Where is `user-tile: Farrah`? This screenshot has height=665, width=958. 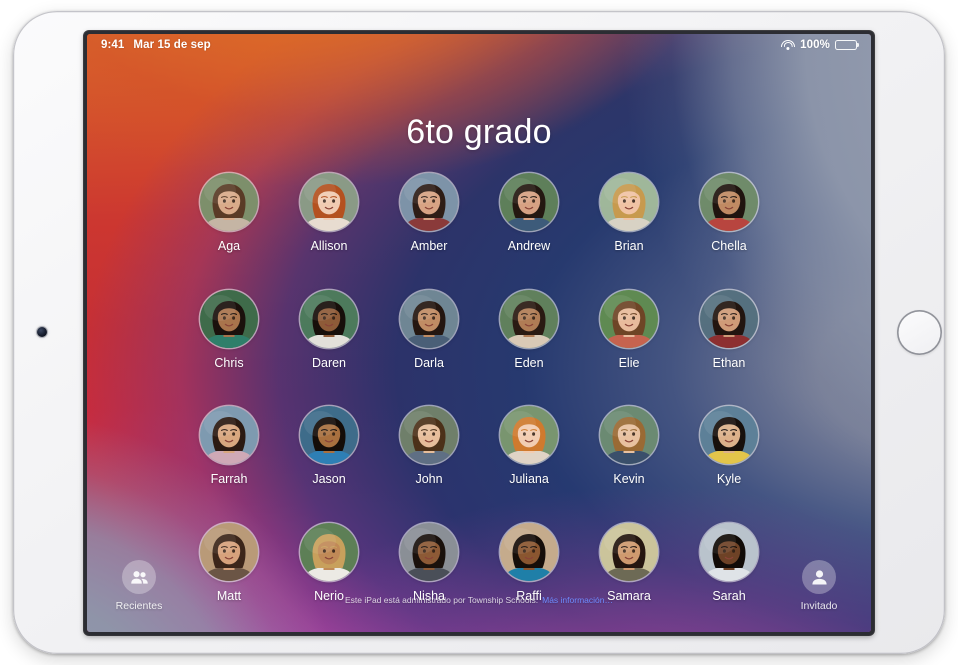 user-tile: Farrah is located at coordinates (229, 446).